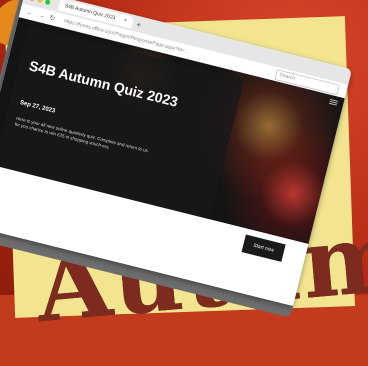 The image size is (368, 366). I want to click on start-now-button: Start now, so click(263, 248).